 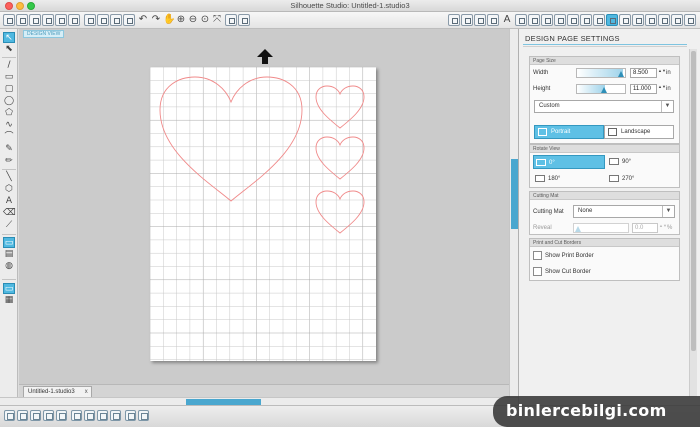 What do you see at coordinates (9, 161) in the screenshot?
I see `smooth-freehand-tool-icon: ✏` at bounding box center [9, 161].